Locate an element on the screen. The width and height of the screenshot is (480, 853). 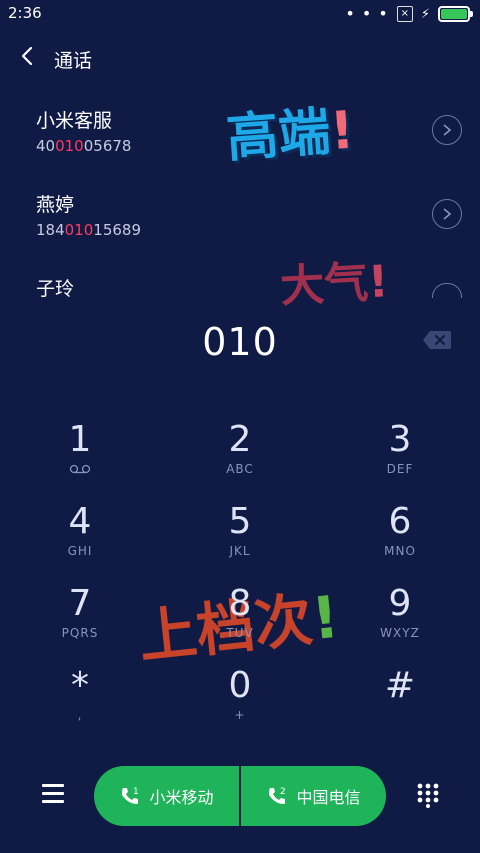
dialed-number: 010 is located at coordinates (240, 342).